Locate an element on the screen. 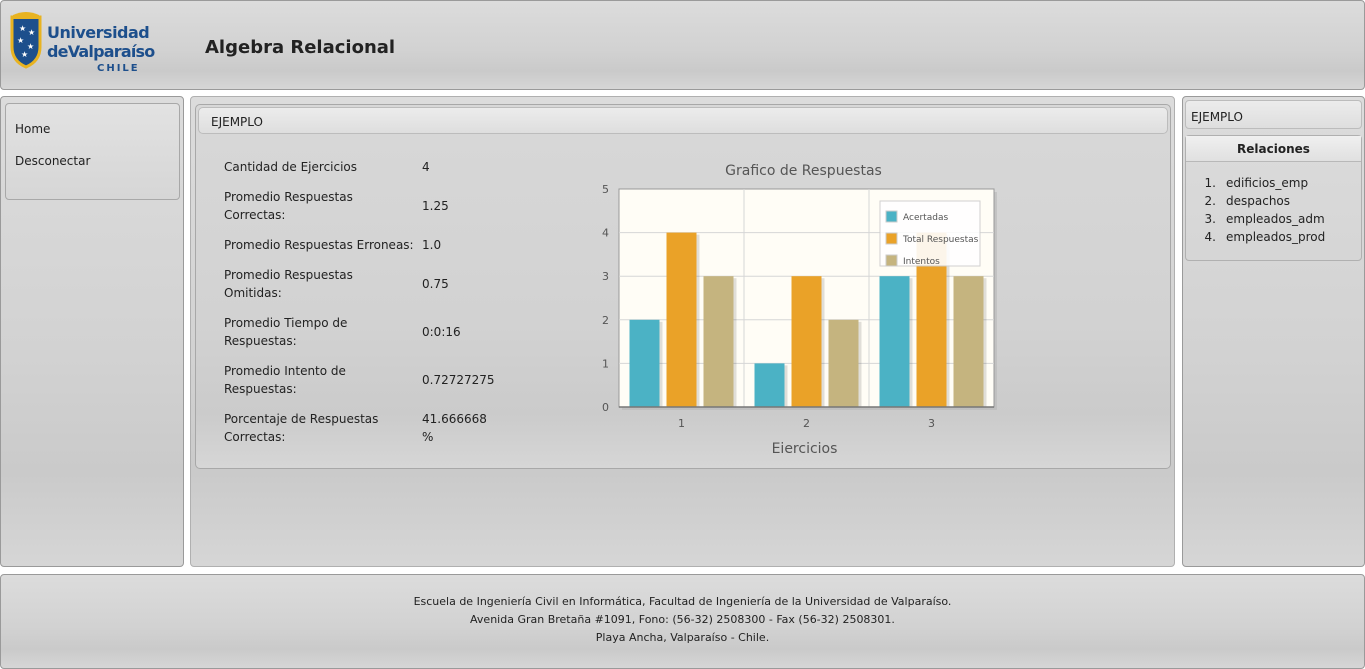  shield-icon: ★ ★ ★ ★ ★ is located at coordinates (26, 40).